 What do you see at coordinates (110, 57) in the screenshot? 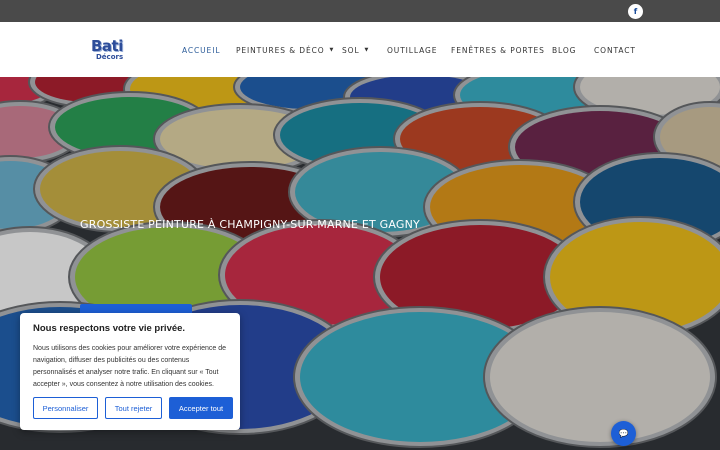
I see `logo-line2: Décors` at bounding box center [110, 57].